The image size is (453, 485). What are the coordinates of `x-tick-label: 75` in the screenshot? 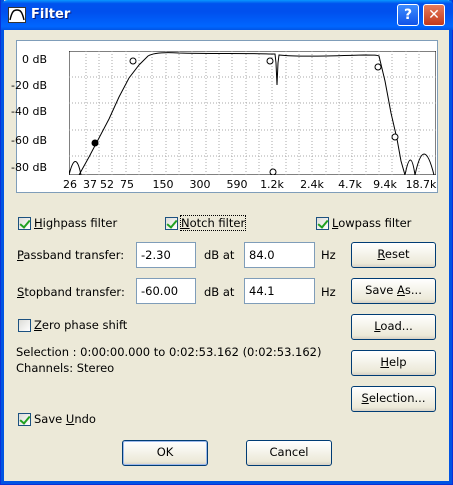 It's located at (127, 184).